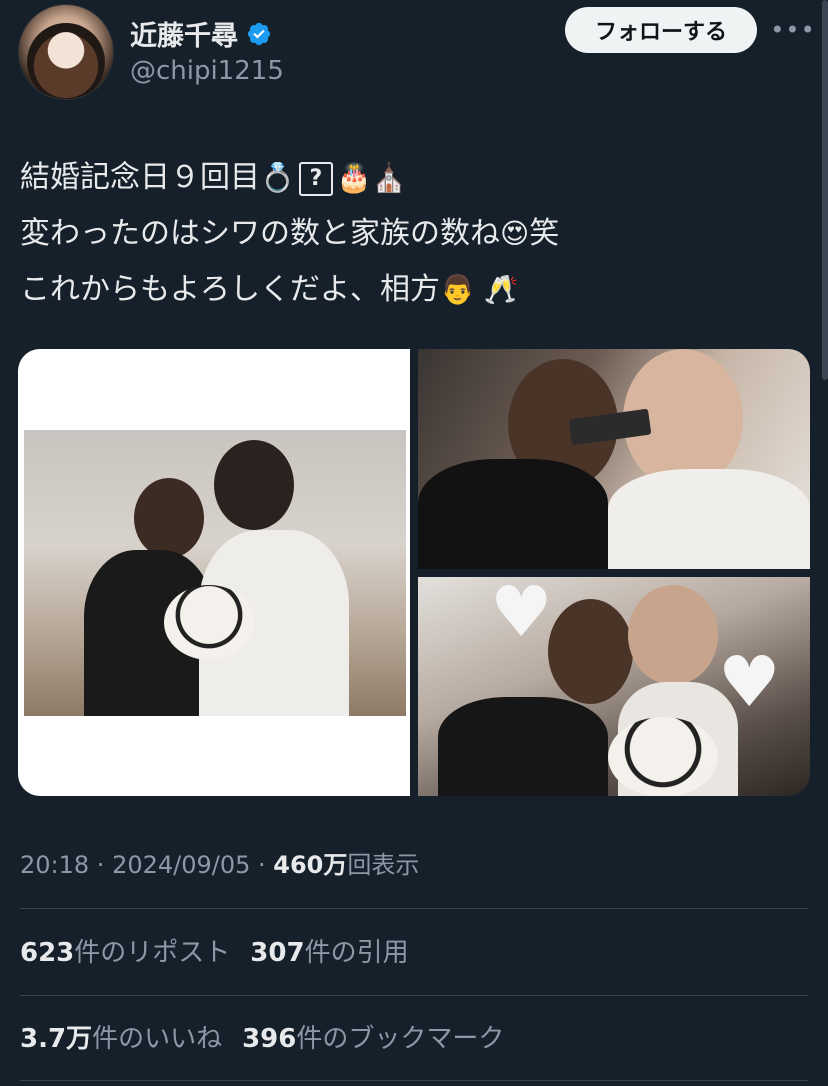  Describe the element at coordinates (479, 289) in the screenshot. I see `man-champagne-emoji-icon: 👨 🥂` at that location.